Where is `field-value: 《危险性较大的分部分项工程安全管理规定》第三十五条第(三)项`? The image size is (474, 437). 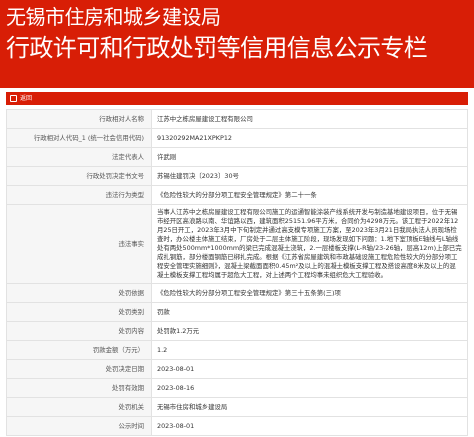 field-value: 《危险性较大的分部分项工程安全管理规定》第三十五条第(三)项 is located at coordinates (309, 293).